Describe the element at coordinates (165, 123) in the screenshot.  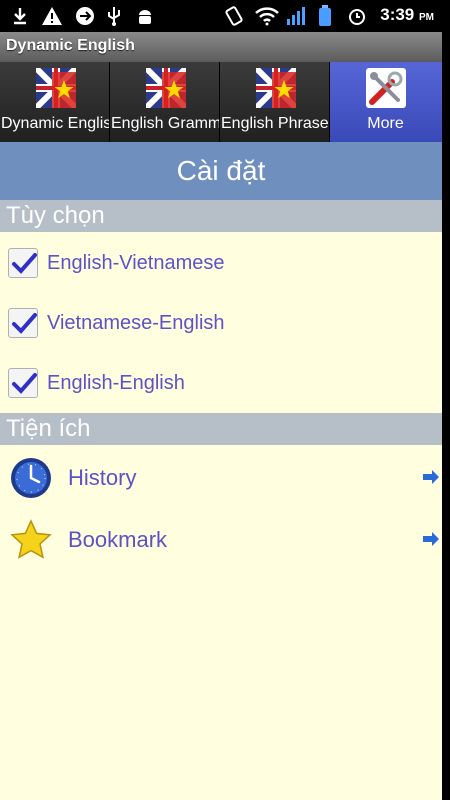
I see `tab-label: English Grammar` at that location.